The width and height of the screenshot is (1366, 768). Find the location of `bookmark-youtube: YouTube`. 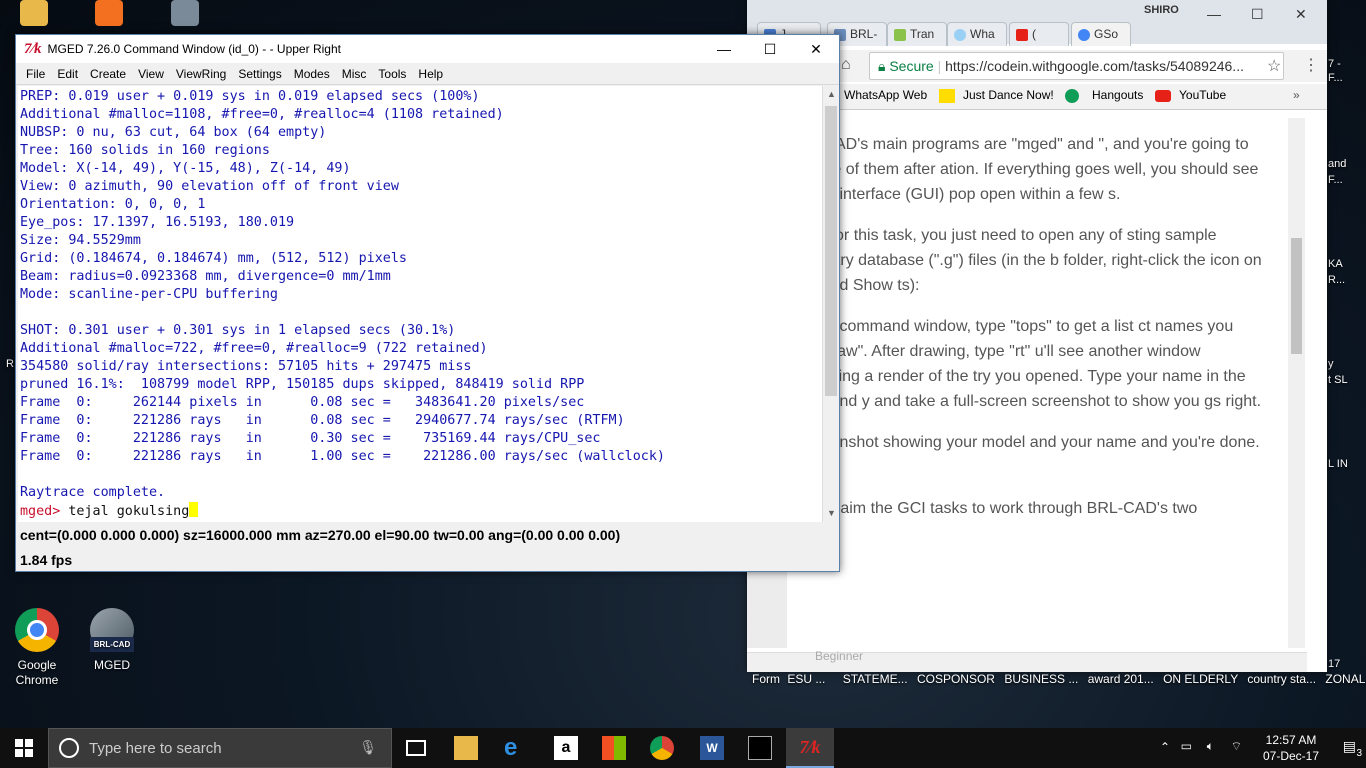

bookmark-youtube: YouTube is located at coordinates (1202, 95).